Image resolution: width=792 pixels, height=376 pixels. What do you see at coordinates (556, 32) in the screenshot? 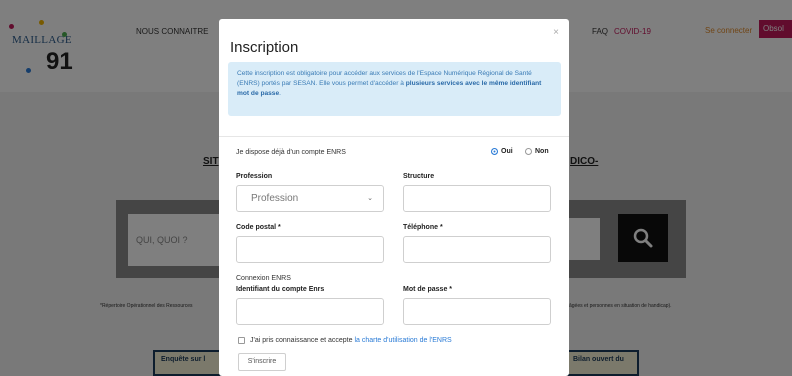
I see `close-icon: ×` at bounding box center [556, 32].